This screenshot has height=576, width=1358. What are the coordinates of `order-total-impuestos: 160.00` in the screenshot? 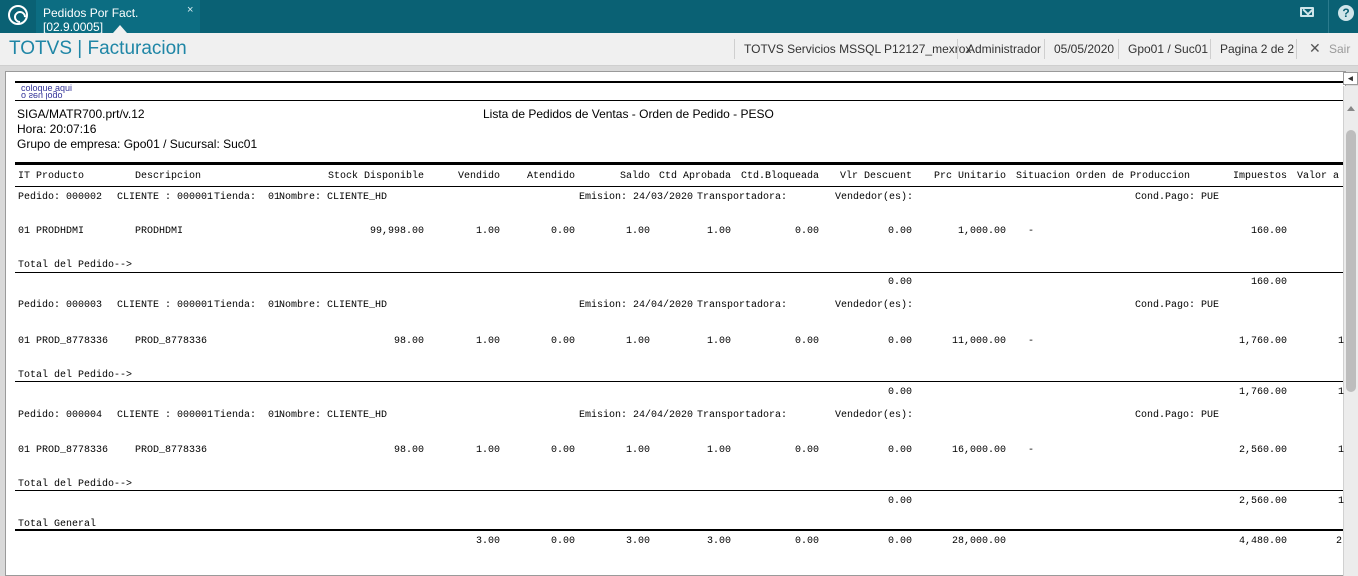 It's located at (1268, 282).